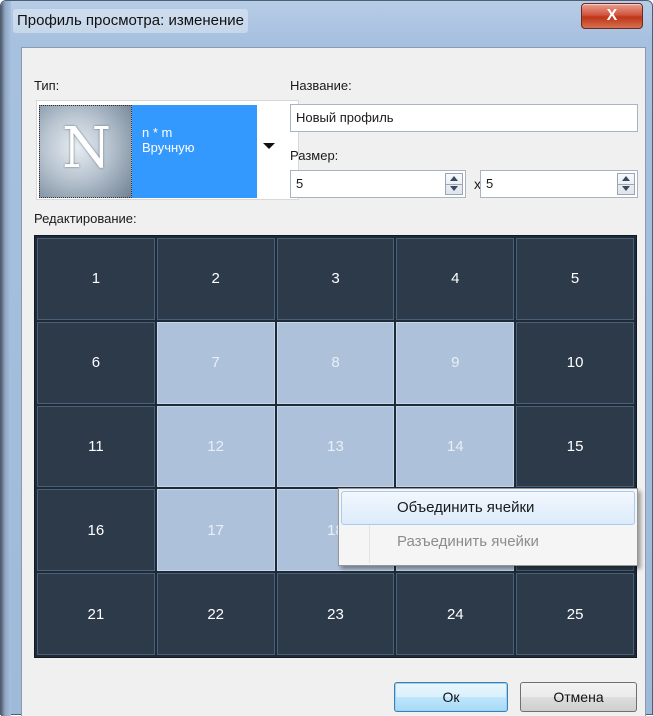  I want to click on size-label: Размер:, so click(314, 155).